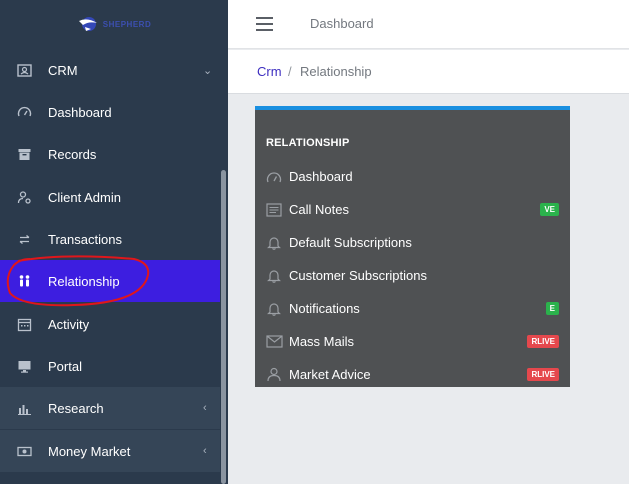 The width and height of the screenshot is (629, 484). I want to click on sidebar-item-label: Money Market, so click(89, 451).